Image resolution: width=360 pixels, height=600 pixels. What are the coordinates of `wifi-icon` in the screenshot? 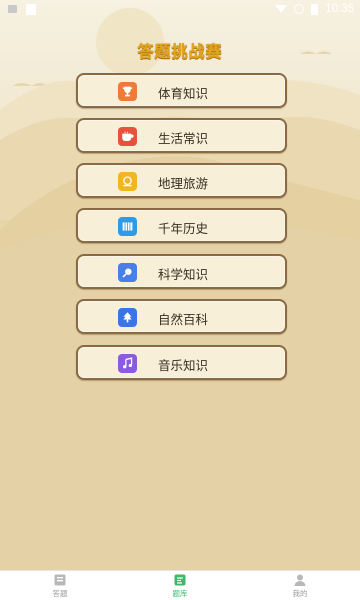 It's located at (281, 9).